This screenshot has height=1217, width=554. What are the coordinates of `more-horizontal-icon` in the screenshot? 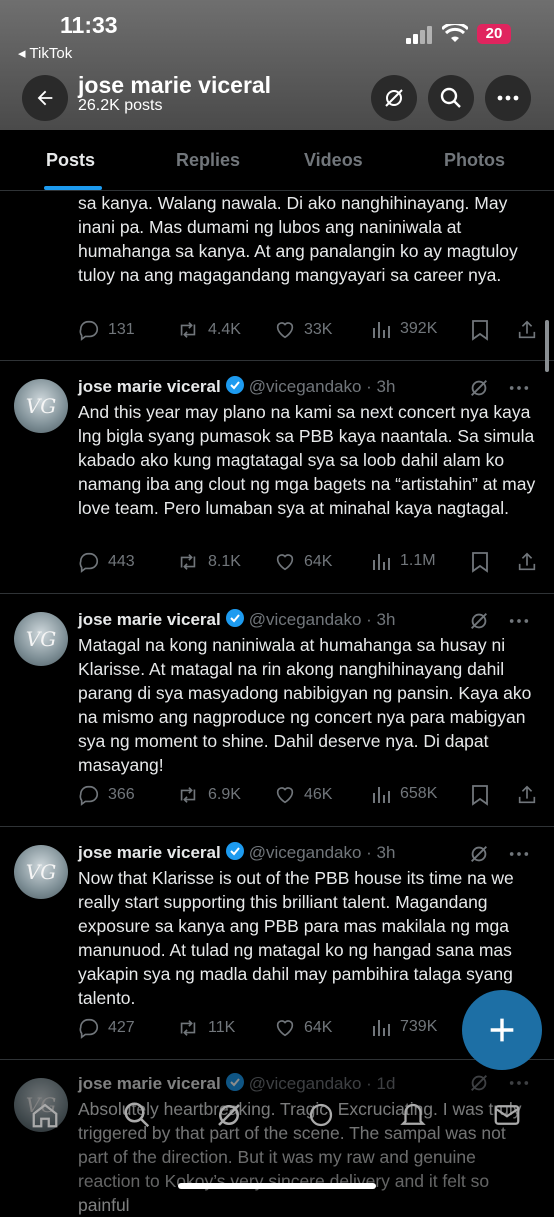 It's located at (508, 98).